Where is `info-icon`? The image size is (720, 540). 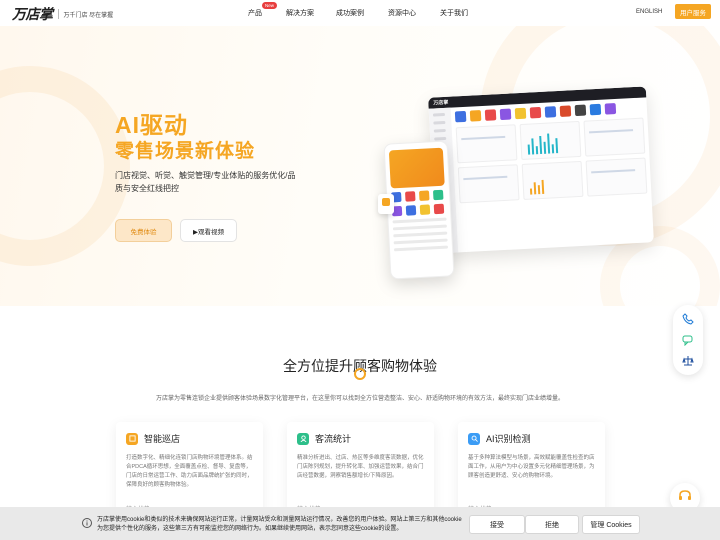
info-icon is located at coordinates (87, 523).